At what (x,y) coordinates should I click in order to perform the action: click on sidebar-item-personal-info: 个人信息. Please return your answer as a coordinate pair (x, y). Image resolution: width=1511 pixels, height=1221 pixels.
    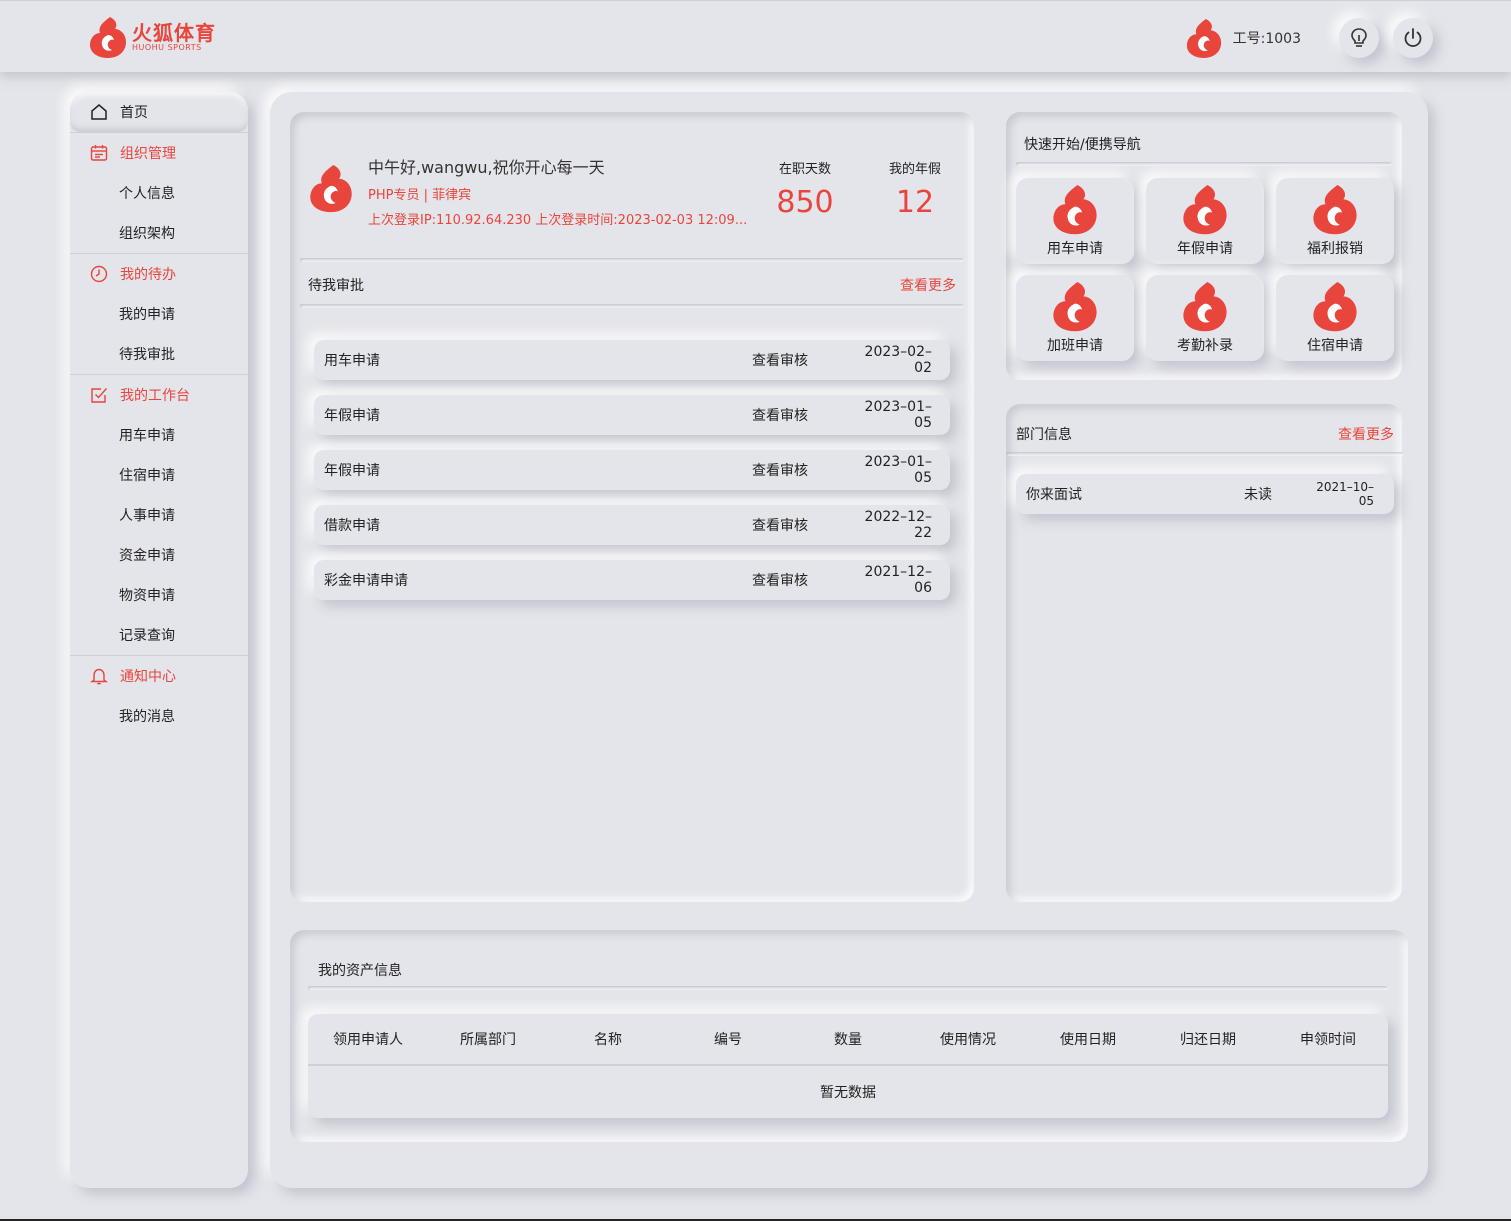
    Looking at the image, I should click on (159, 193).